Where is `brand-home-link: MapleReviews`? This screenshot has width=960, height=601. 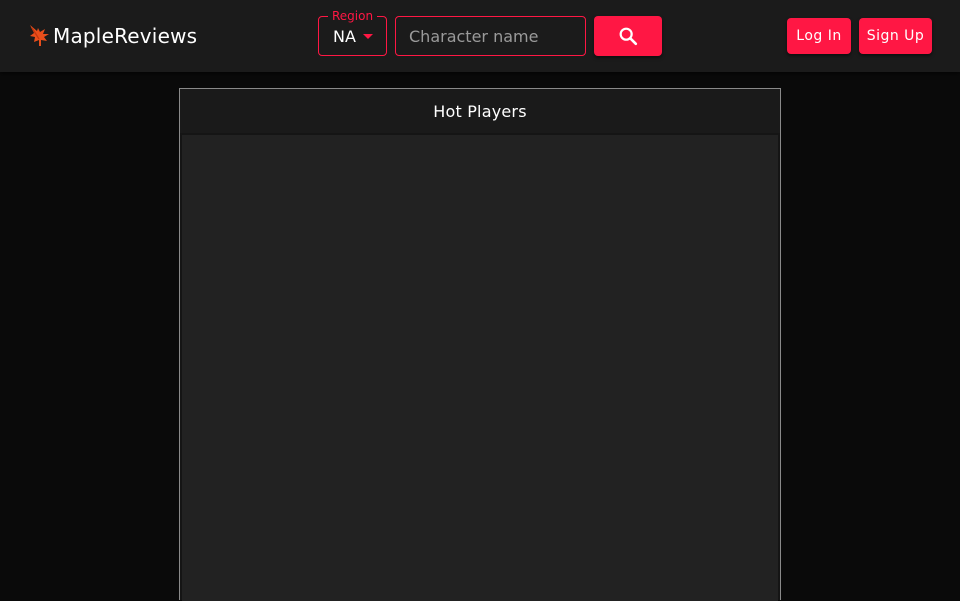
brand-home-link: MapleReviews is located at coordinates (112, 36).